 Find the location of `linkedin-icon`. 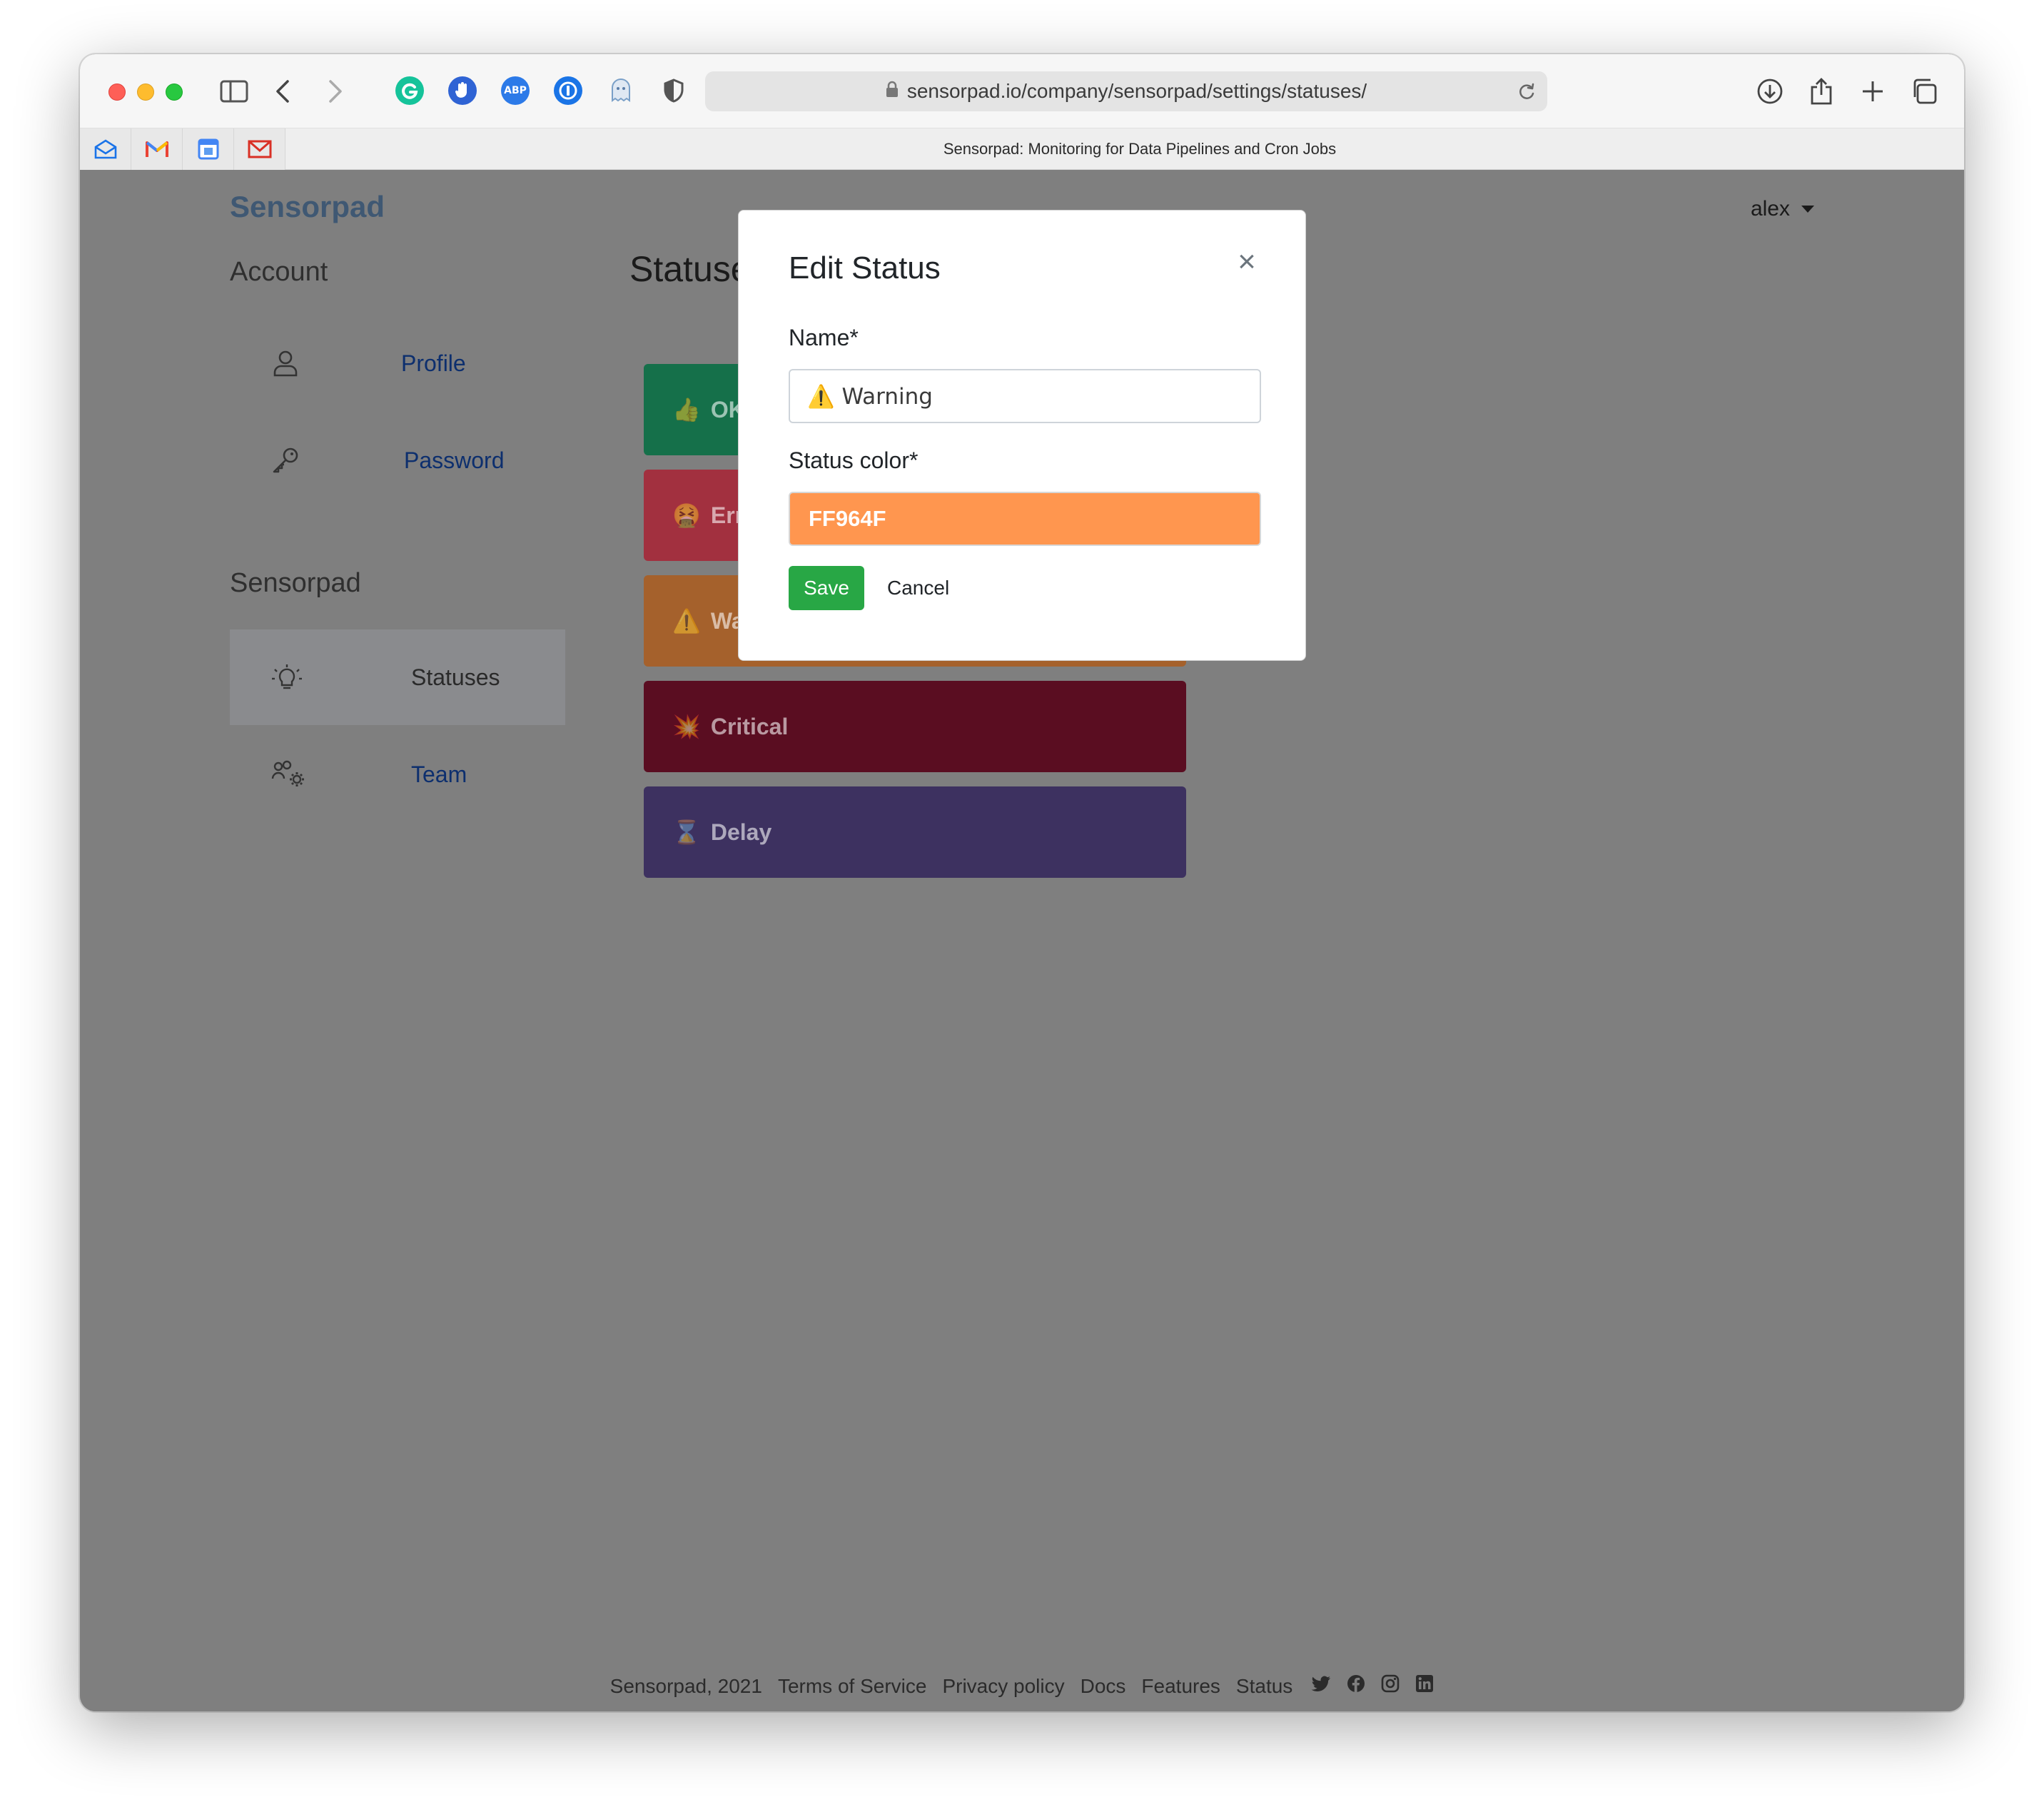

linkedin-icon is located at coordinates (1424, 1686).